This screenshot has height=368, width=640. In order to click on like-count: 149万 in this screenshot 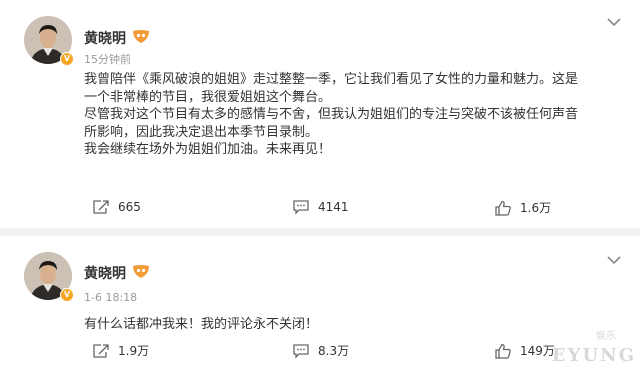, I will do `click(537, 351)`.